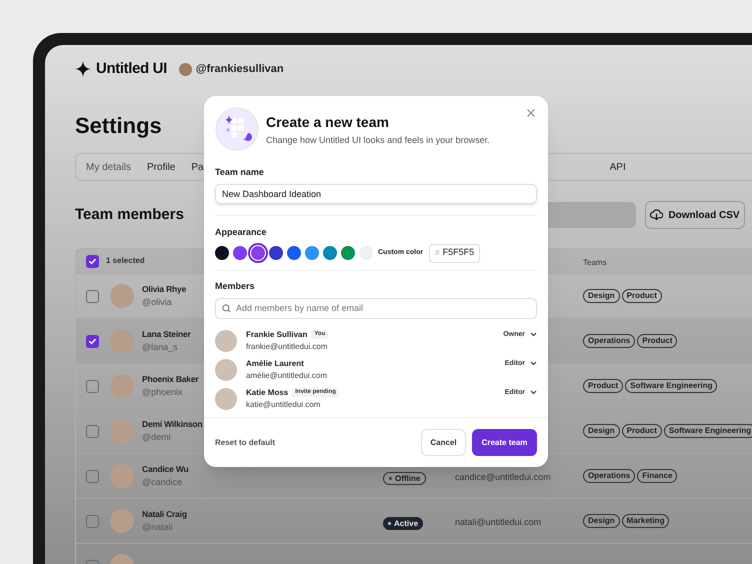 The height and width of the screenshot is (564, 752). Describe the element at coordinates (443, 442) in the screenshot. I see `cancel-button: Cancel` at that location.